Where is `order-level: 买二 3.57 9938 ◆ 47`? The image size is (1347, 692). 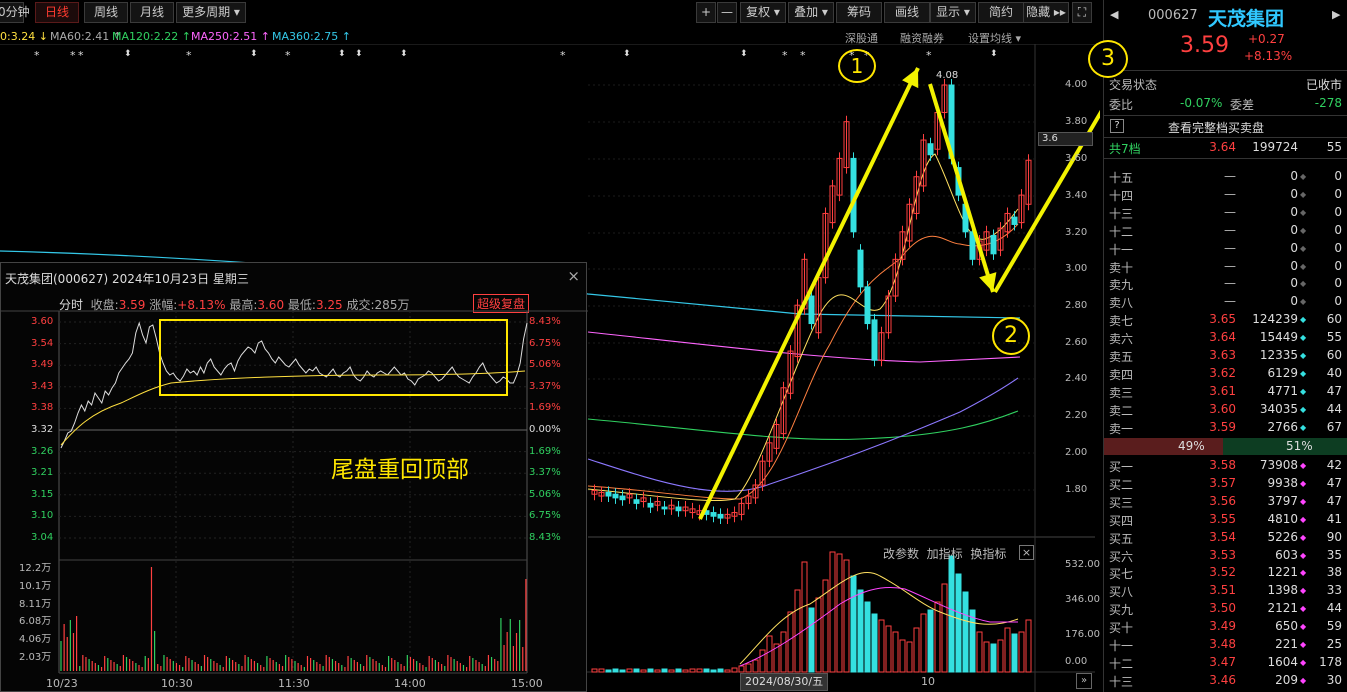 order-level: 买二 3.57 9938 ◆ 47 is located at coordinates (1225, 484).